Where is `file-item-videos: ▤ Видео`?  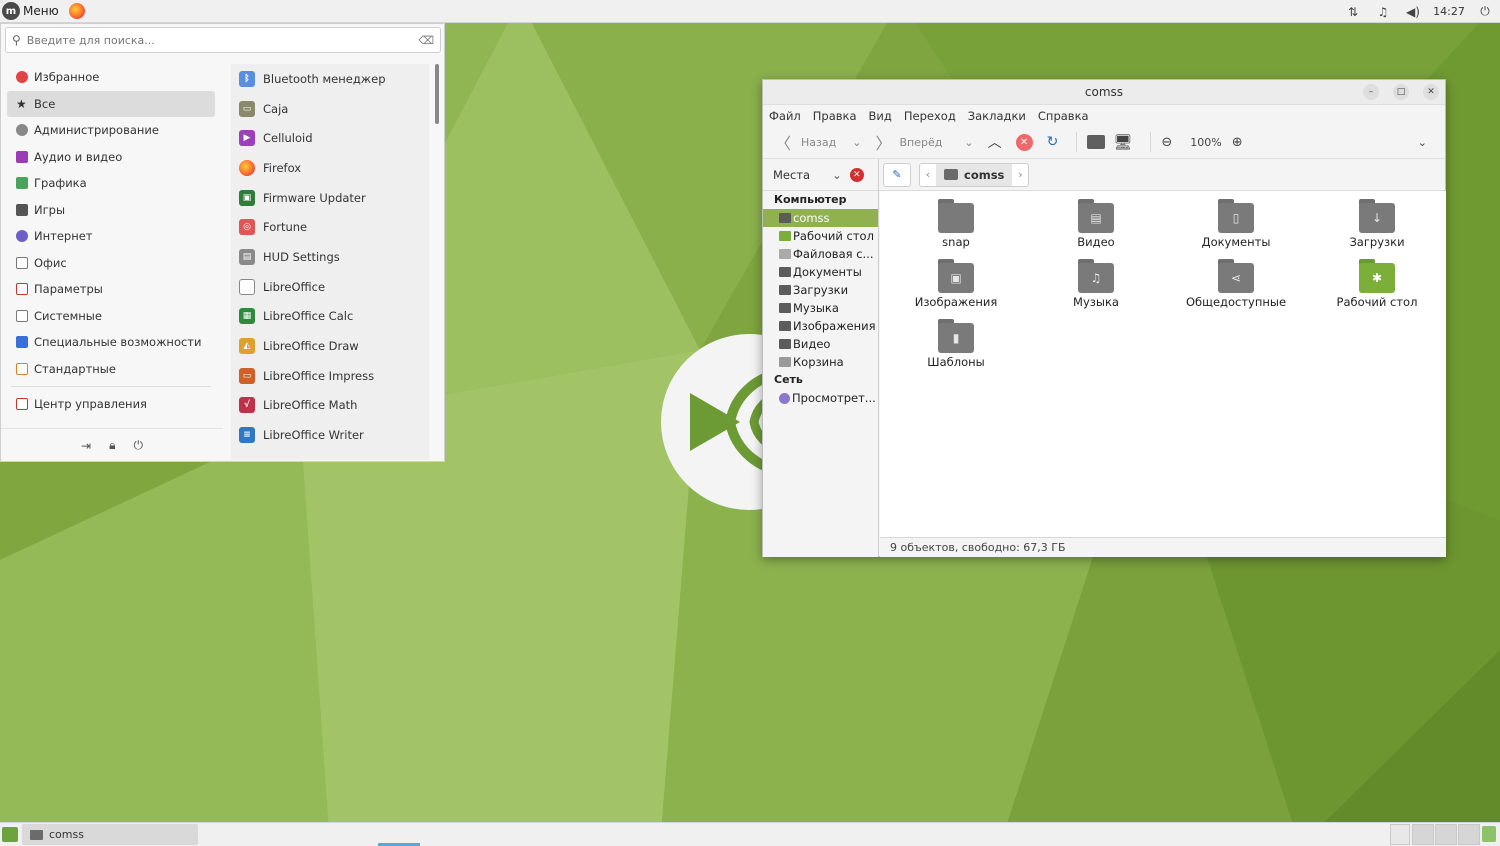 file-item-videos: ▤ Видео is located at coordinates (1096, 224).